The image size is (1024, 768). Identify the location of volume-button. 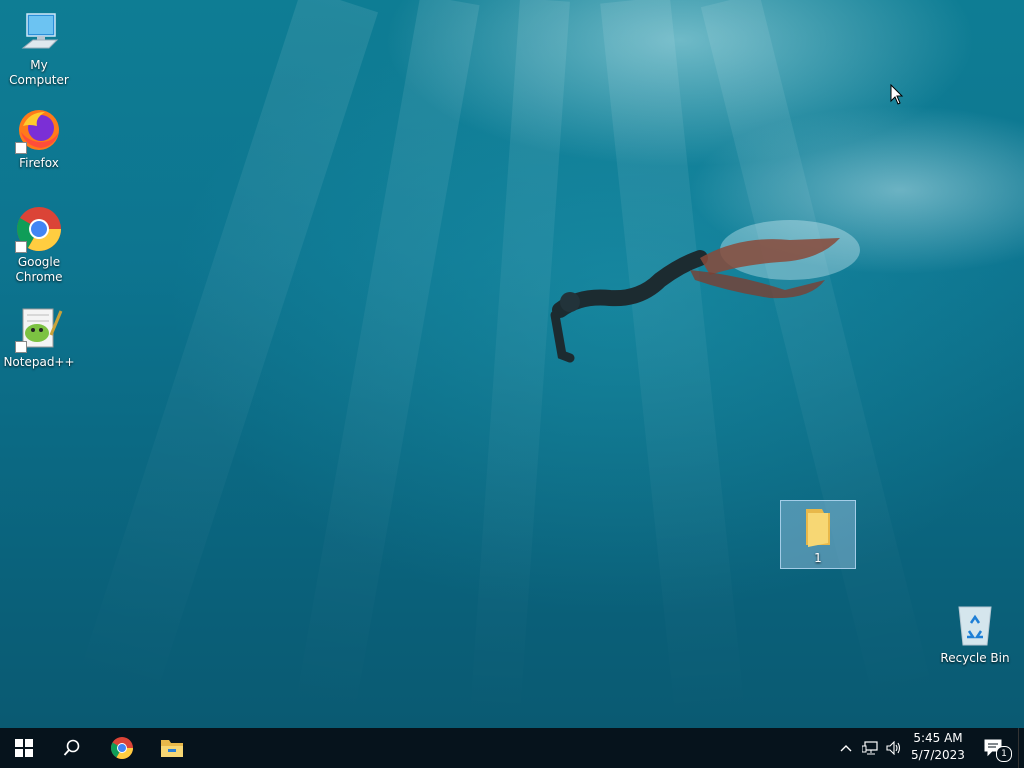
(894, 748).